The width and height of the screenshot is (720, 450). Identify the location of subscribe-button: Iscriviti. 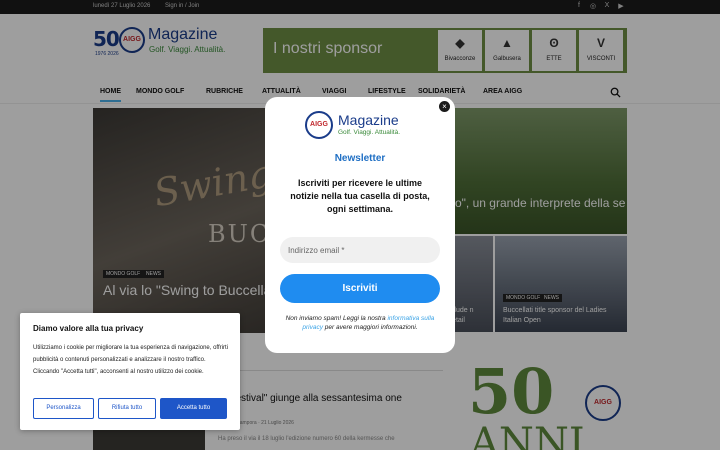
(360, 288).